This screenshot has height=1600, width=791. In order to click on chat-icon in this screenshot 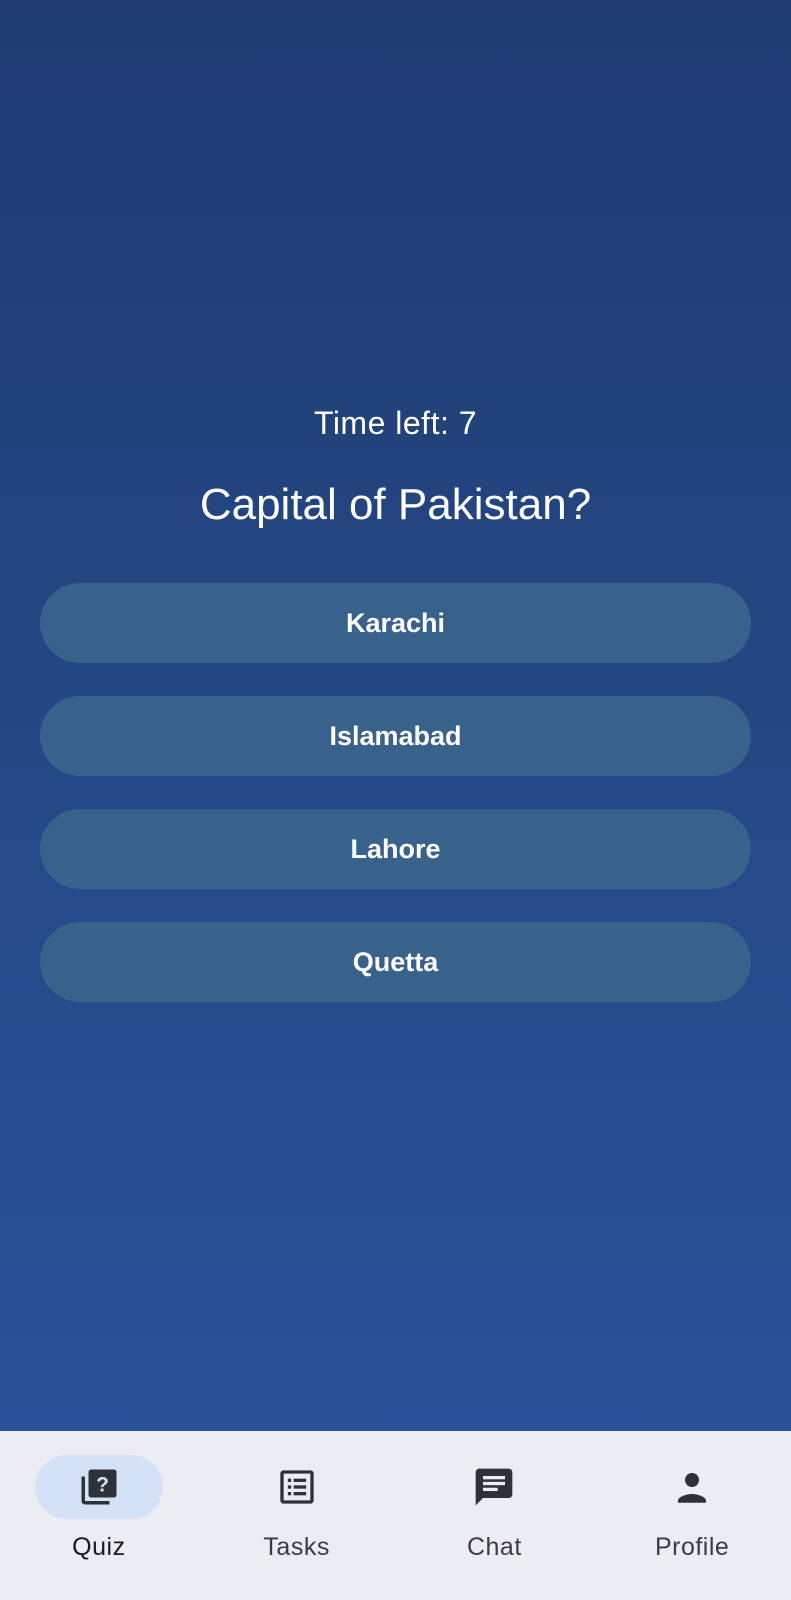, I will do `click(494, 1487)`.